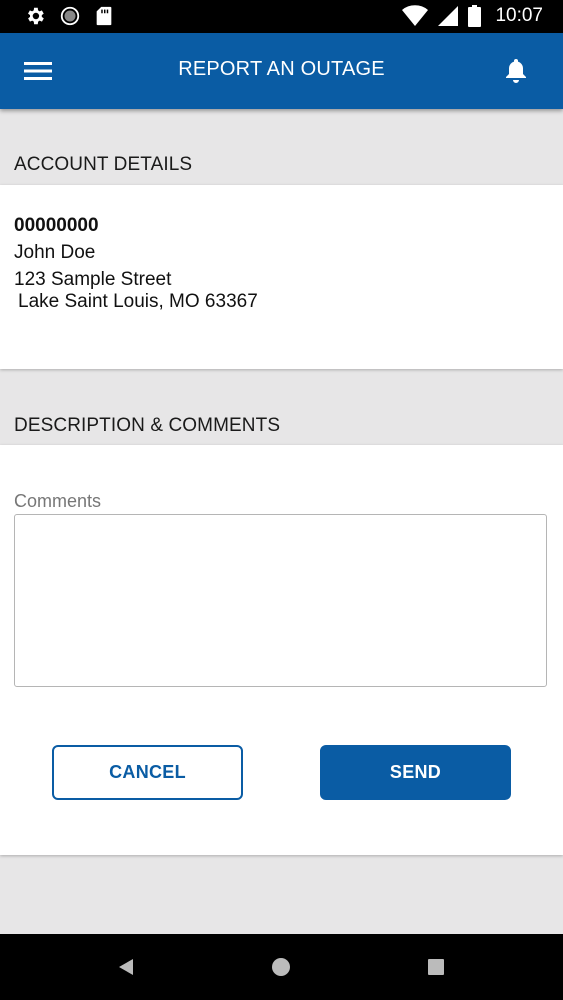  What do you see at coordinates (436, 967) in the screenshot?
I see `recents-square-icon` at bounding box center [436, 967].